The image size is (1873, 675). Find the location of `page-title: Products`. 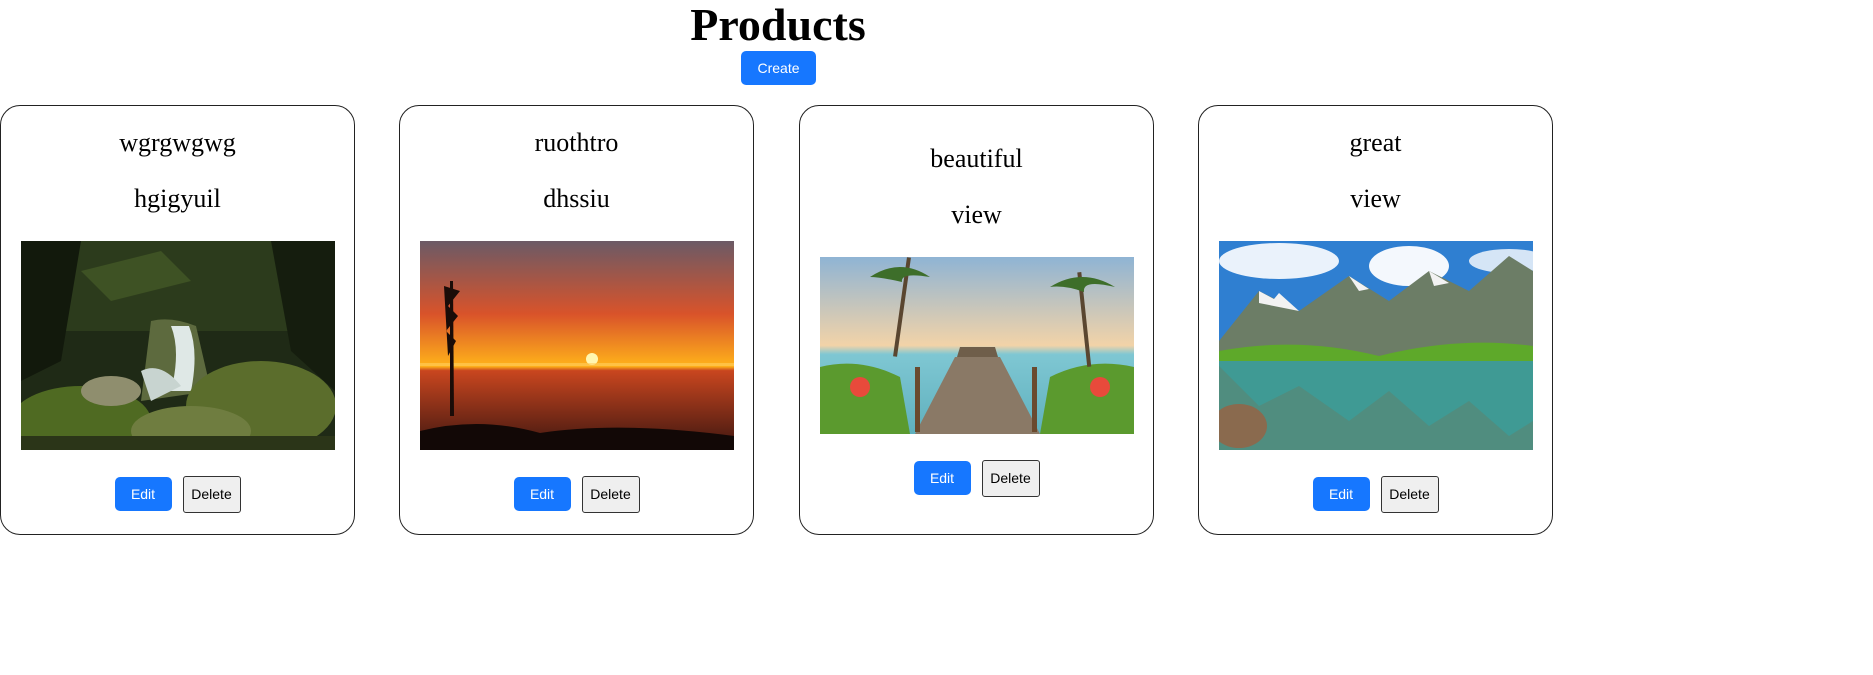

page-title: Products is located at coordinates (778, 25).